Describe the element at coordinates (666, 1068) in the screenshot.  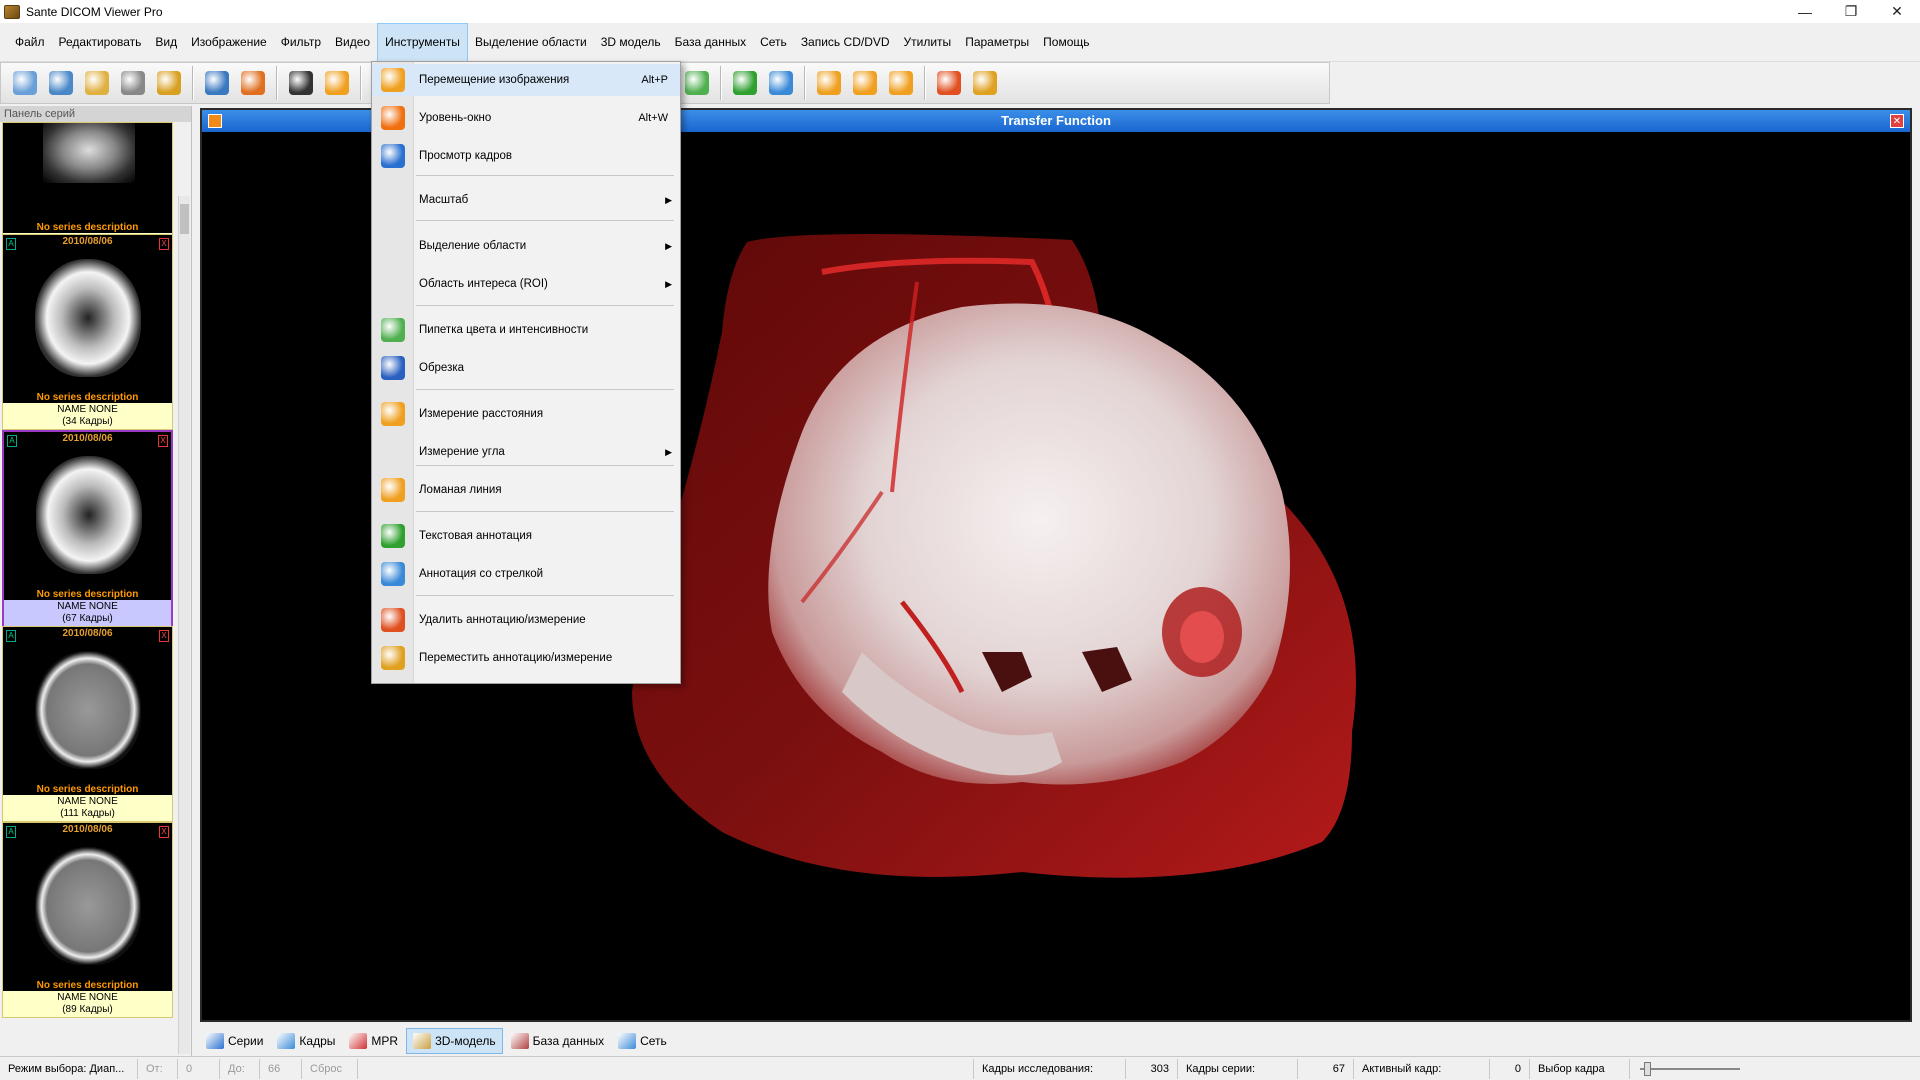
I see `status-spacer` at that location.